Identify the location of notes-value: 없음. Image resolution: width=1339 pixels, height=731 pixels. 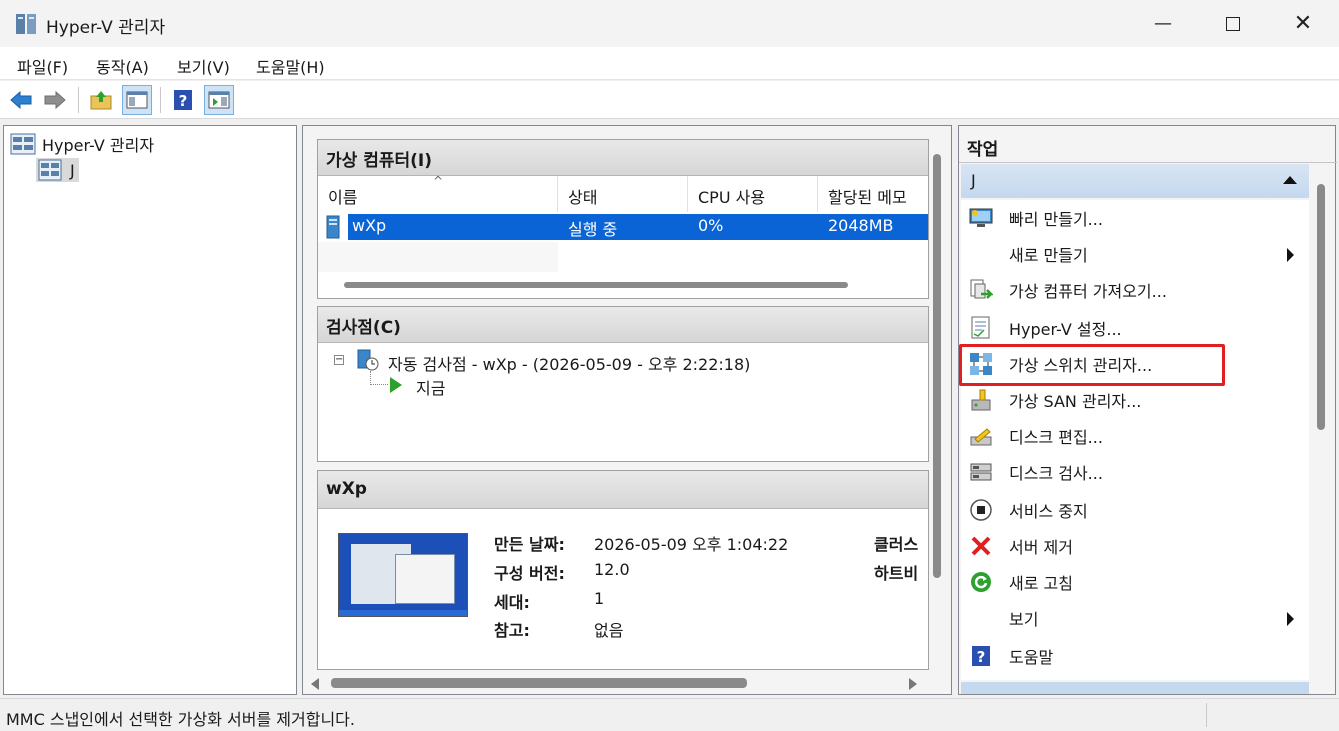
(609, 630).